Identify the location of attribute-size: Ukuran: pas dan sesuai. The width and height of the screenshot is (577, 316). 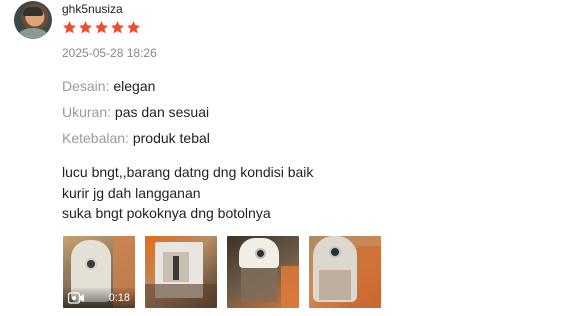
(135, 112).